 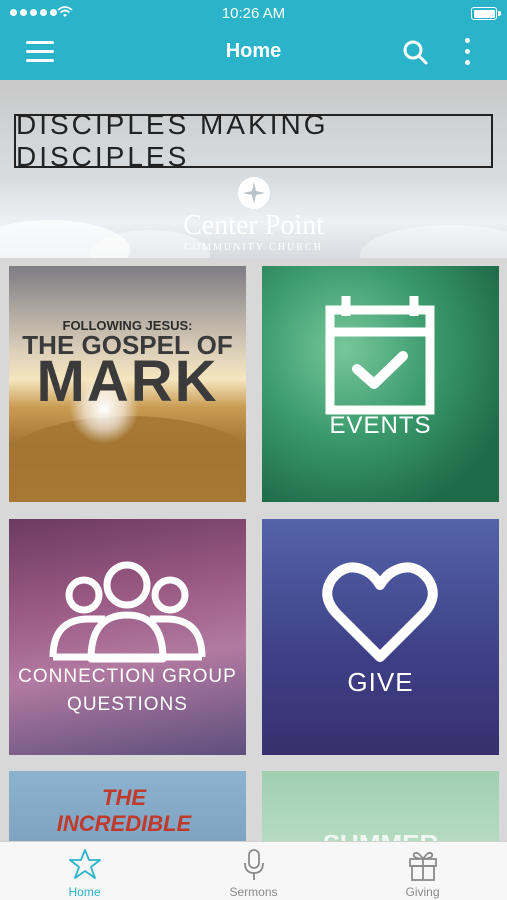 I want to click on tile-gospel-of-mark: FOLLOWING JESUS: THE GOSPEL OF MARK, so click(x=127, y=384).